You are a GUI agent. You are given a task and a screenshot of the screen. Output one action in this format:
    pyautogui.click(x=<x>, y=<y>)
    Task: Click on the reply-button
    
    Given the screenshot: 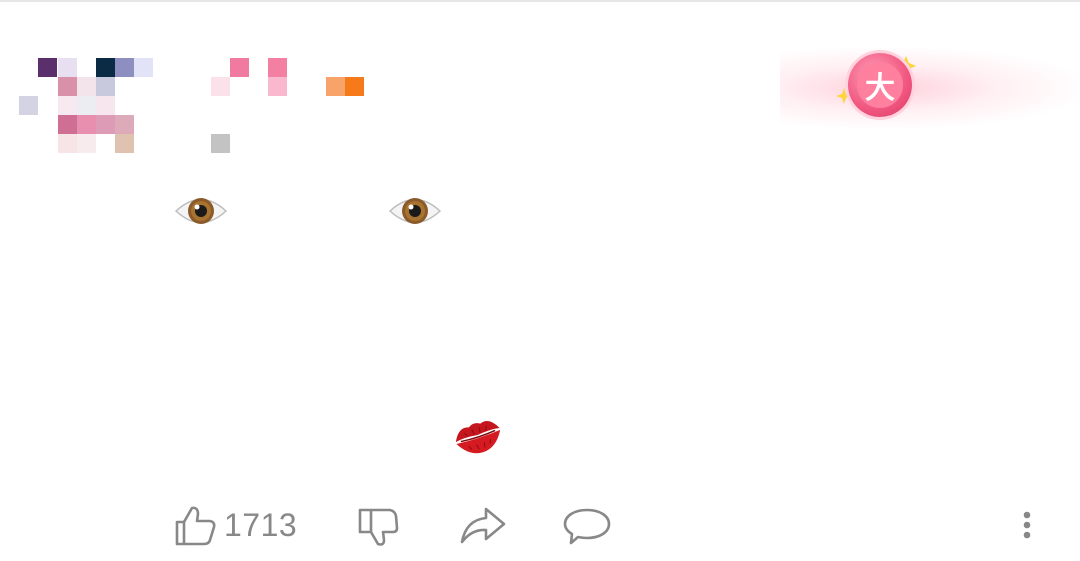 What is the action you would take?
    pyautogui.click(x=587, y=525)
    